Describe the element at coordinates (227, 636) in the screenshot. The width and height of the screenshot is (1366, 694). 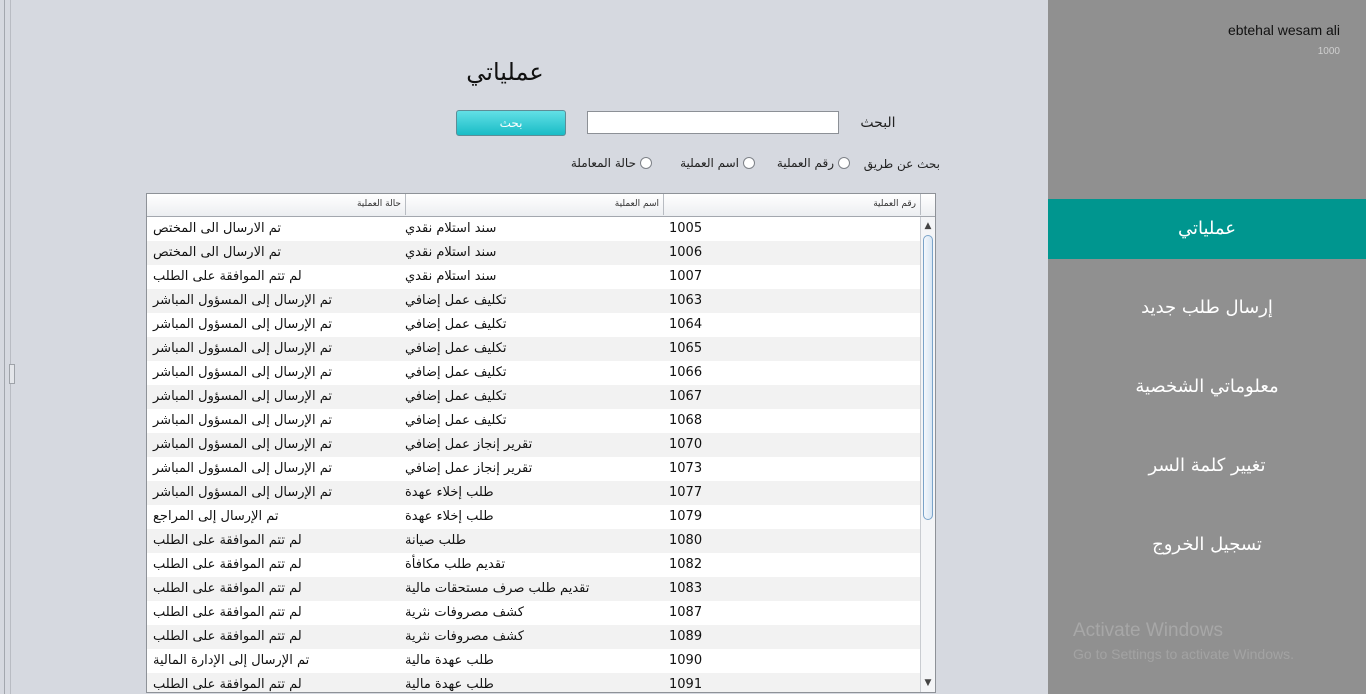
I see `cell-status-text: لم تتم الموافقة على الطلب` at that location.